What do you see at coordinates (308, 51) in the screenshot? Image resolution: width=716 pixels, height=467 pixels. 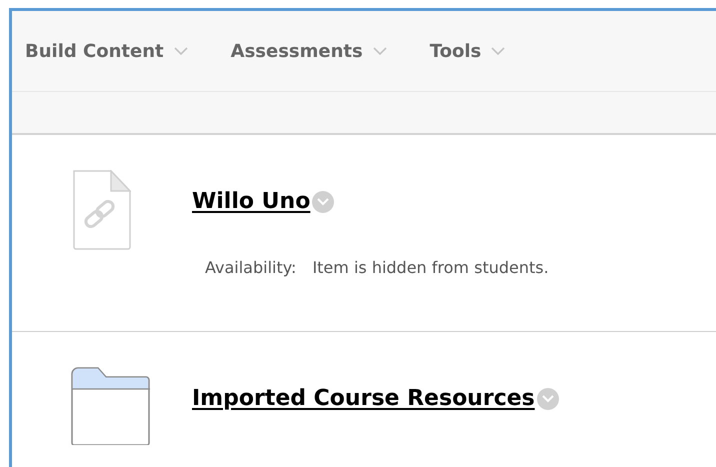 I see `menu-button: Assessments` at bounding box center [308, 51].